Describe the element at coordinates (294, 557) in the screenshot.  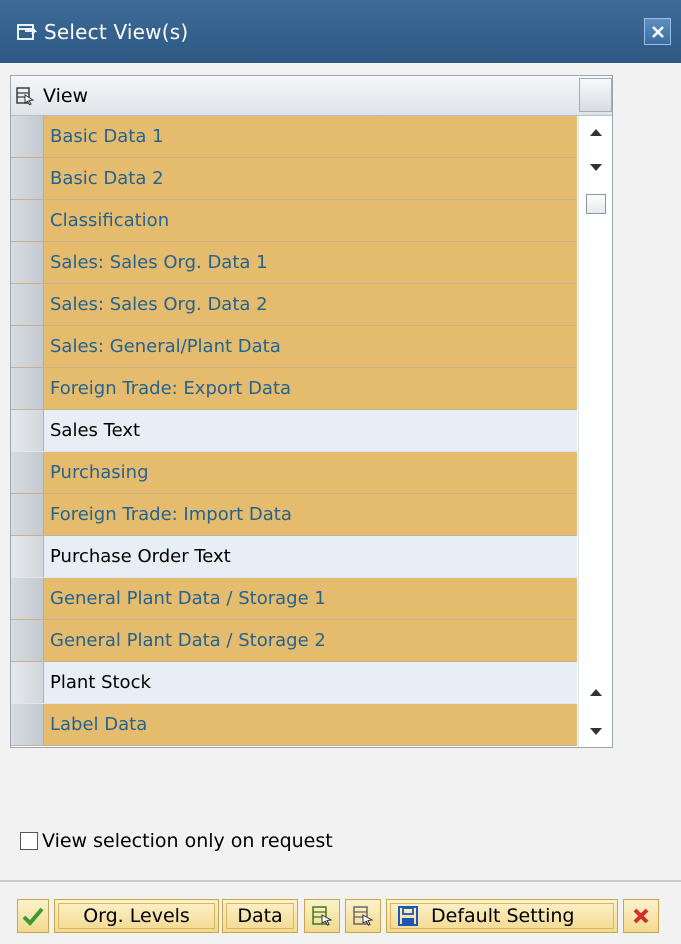
I see `table-row: Purchase Order Text` at that location.